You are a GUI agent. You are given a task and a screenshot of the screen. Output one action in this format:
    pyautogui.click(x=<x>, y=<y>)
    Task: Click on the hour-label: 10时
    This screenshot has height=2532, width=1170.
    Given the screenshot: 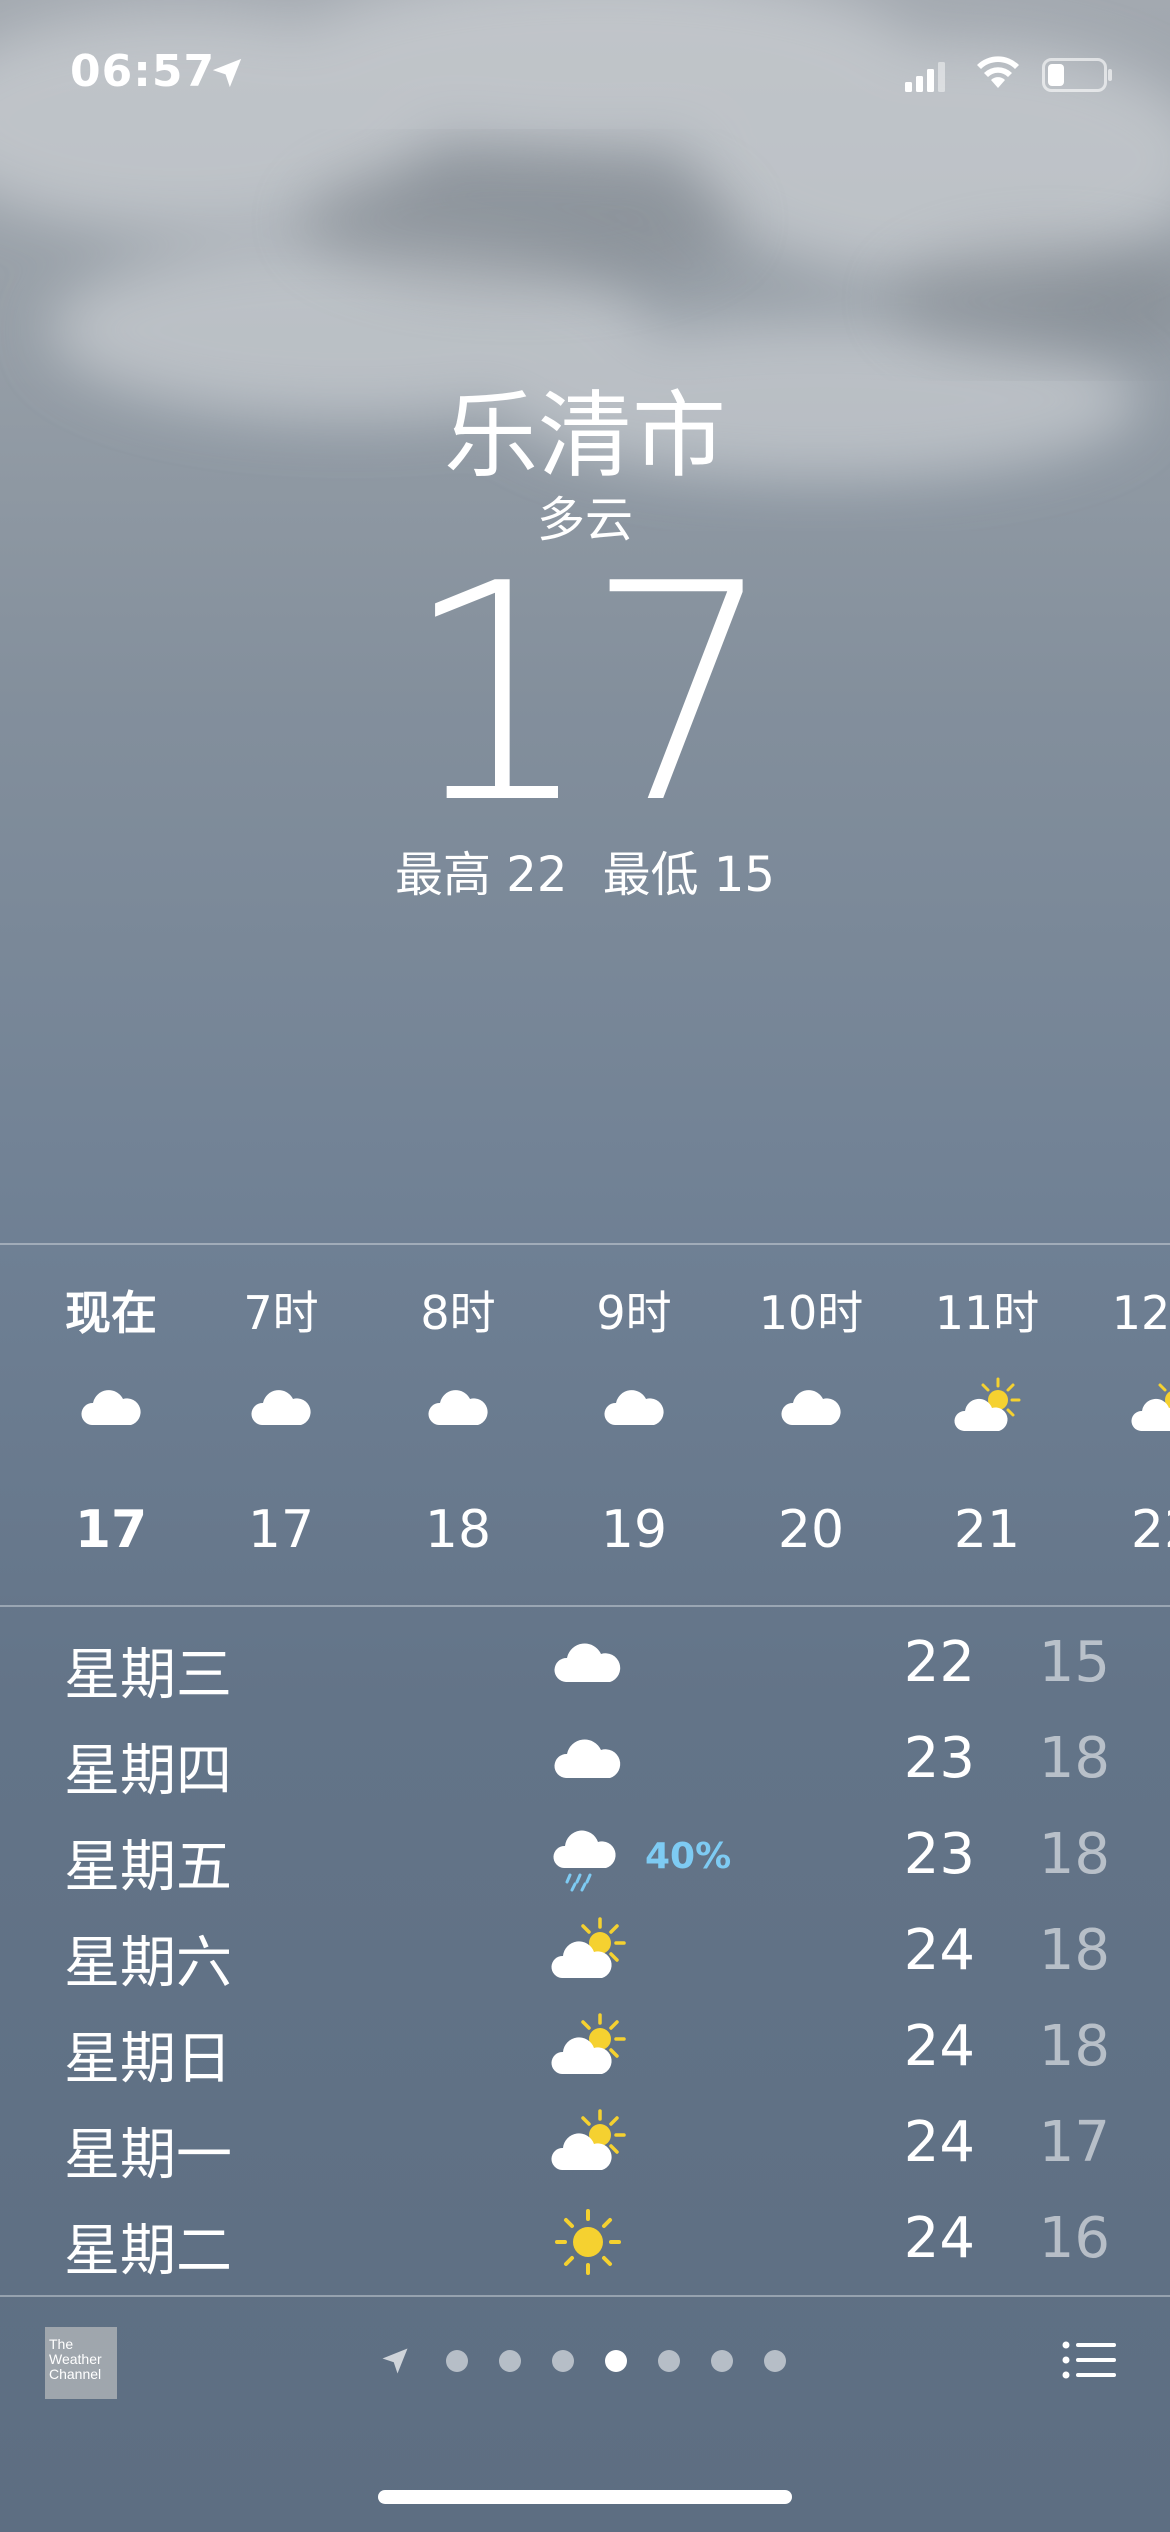 What is the action you would take?
    pyautogui.click(x=811, y=1313)
    